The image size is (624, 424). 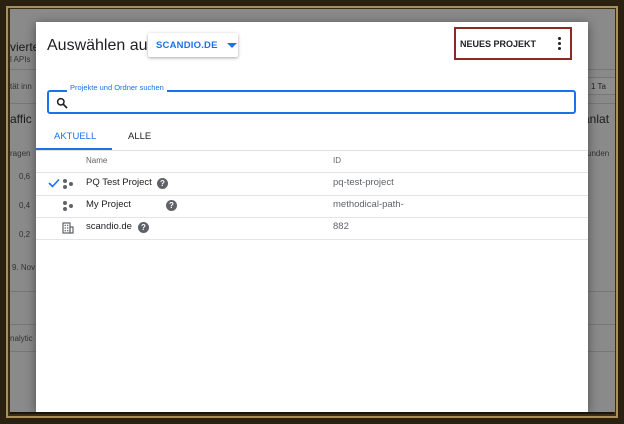 What do you see at coordinates (24, 267) in the screenshot?
I see `bg-date-label: 9. Nov` at bounding box center [24, 267].